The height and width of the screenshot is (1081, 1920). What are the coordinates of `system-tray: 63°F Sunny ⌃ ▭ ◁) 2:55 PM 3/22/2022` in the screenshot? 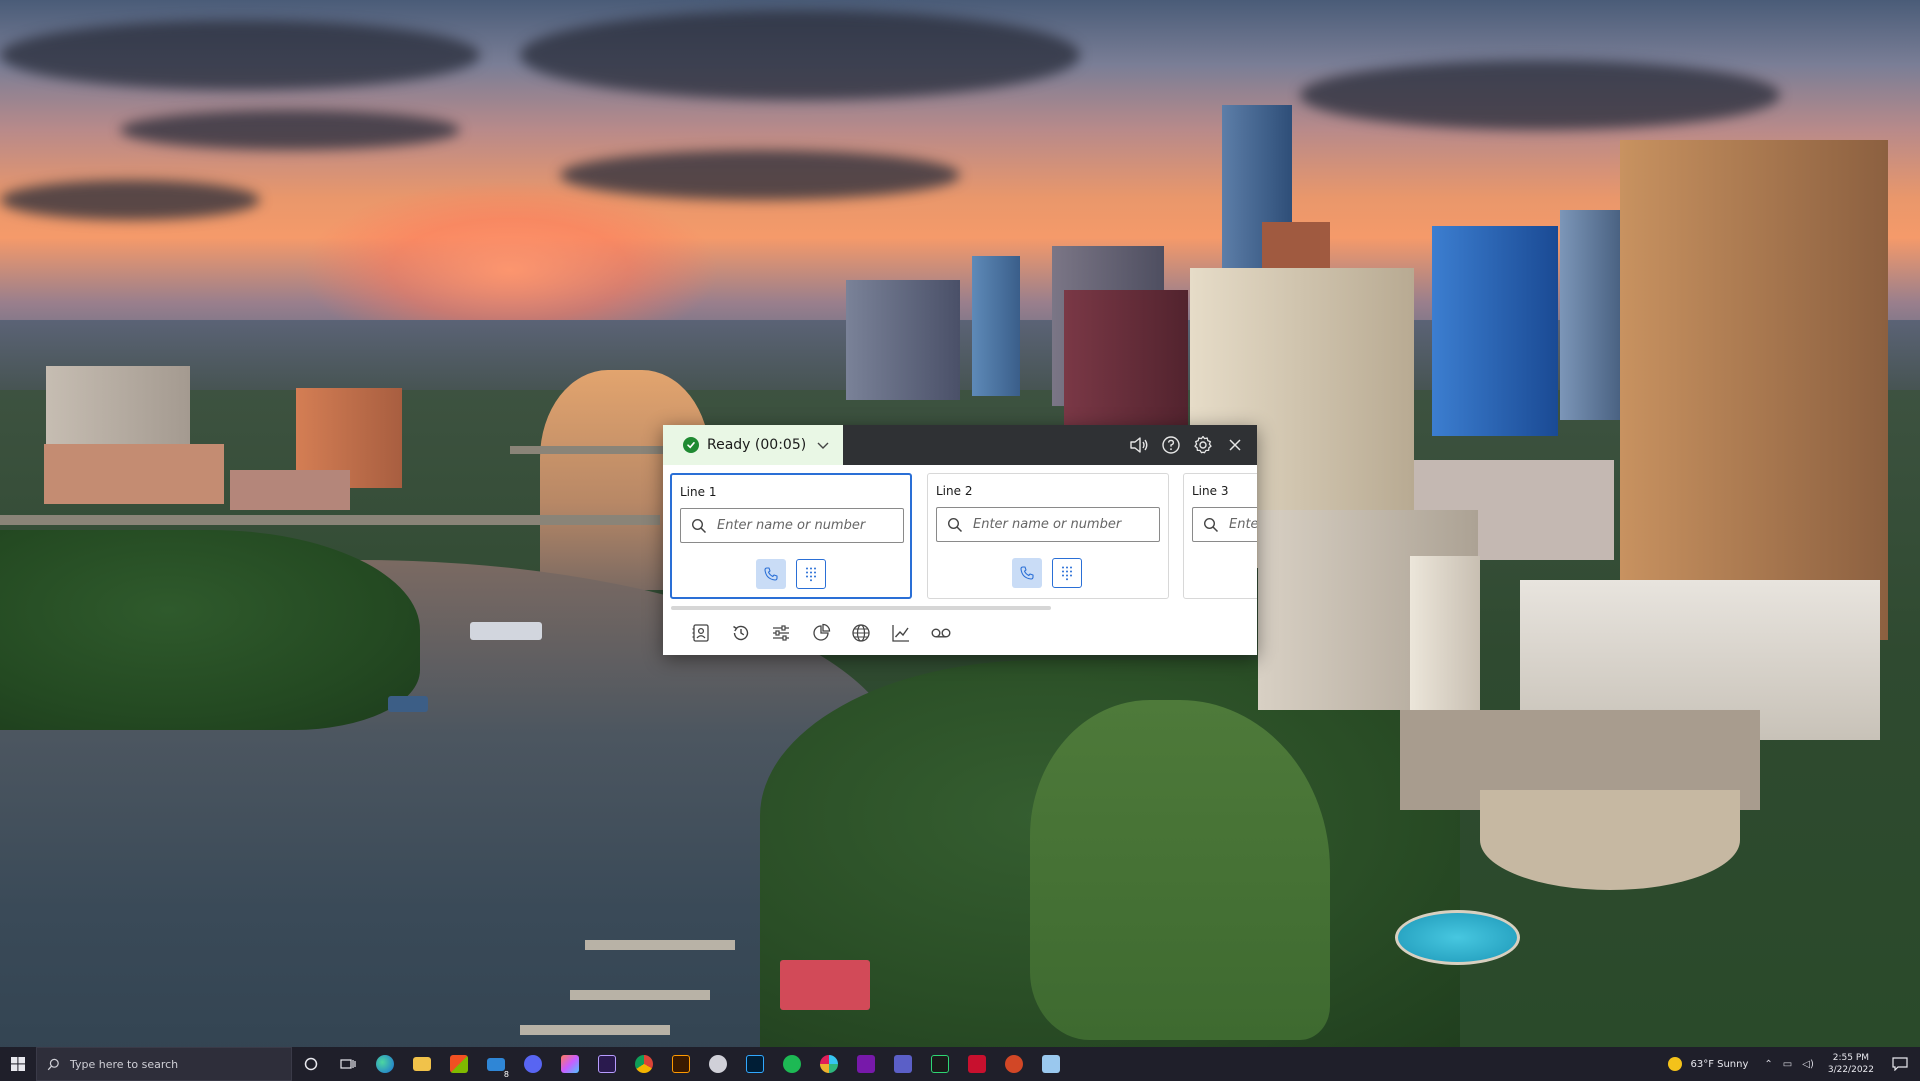 It's located at (1794, 1064).